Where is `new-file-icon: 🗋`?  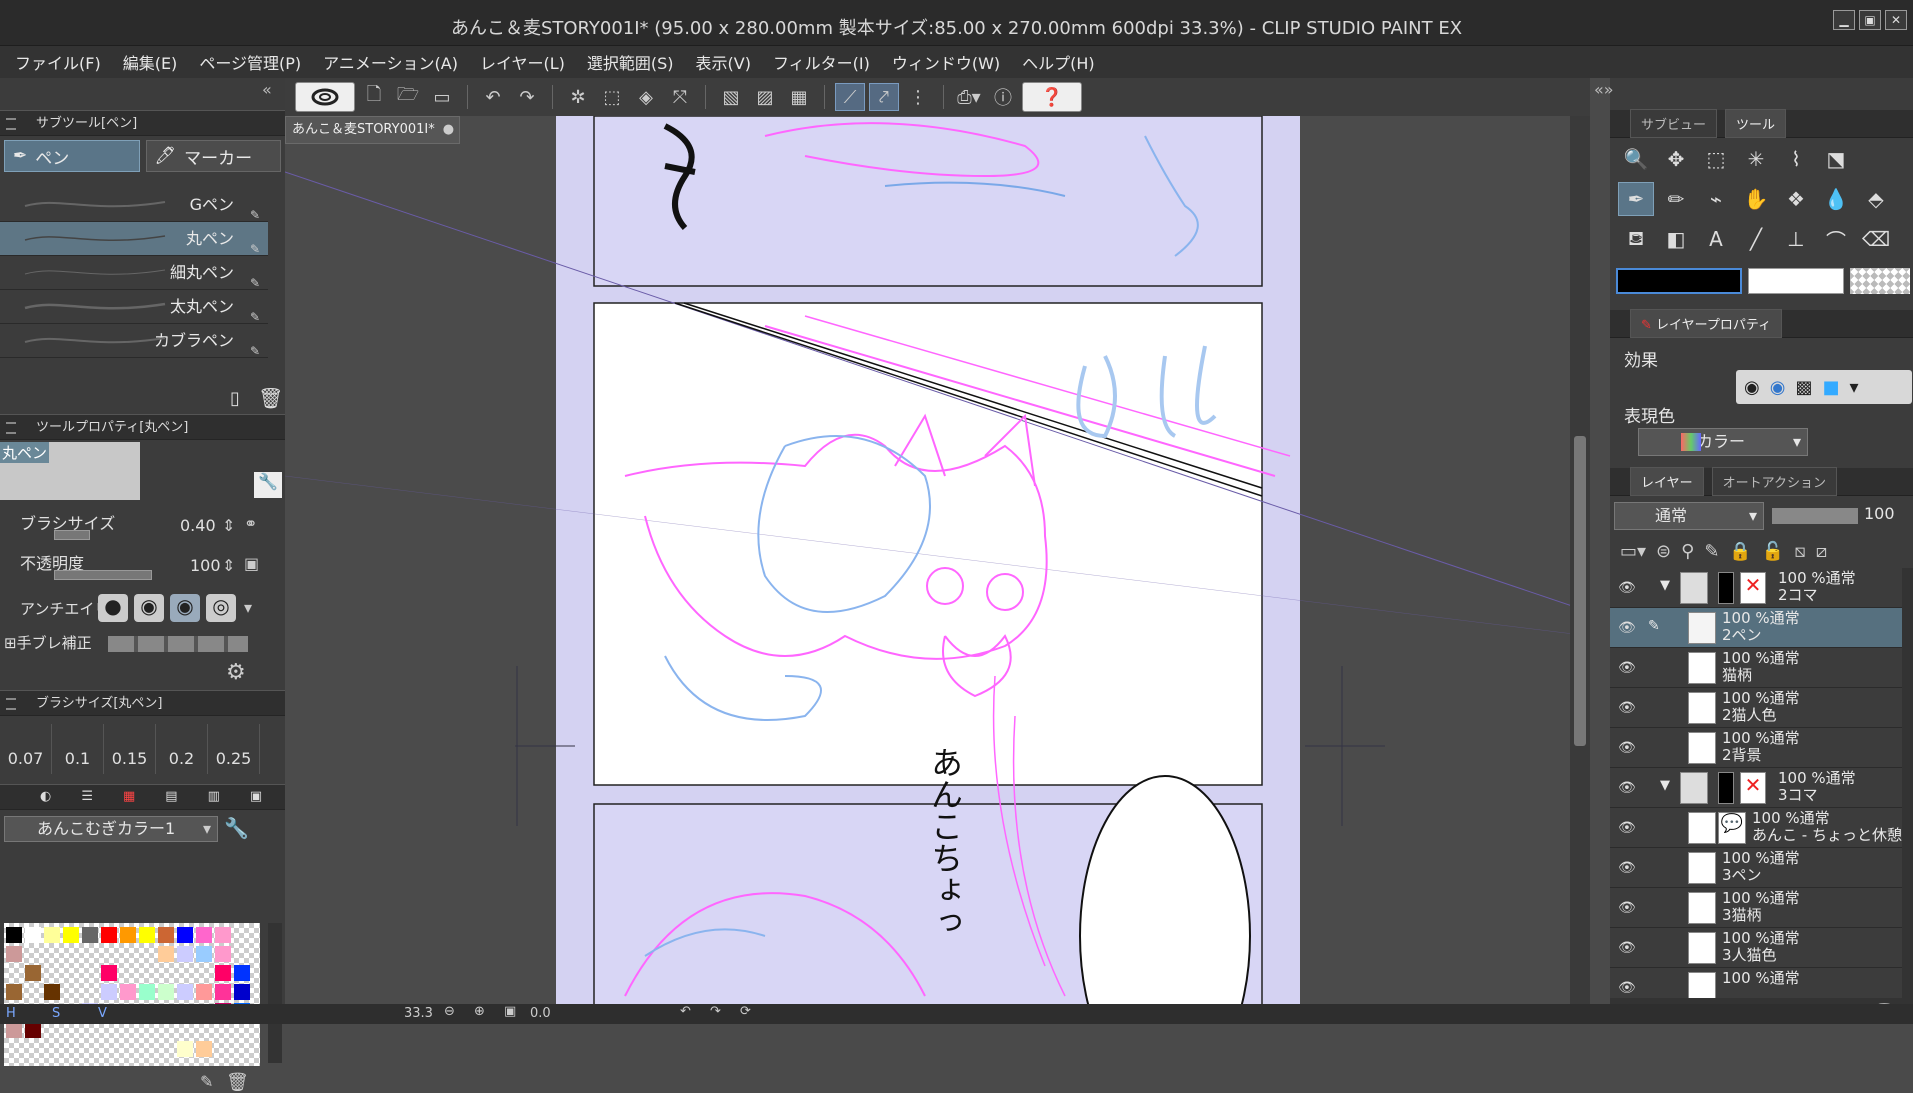 new-file-icon: 🗋 is located at coordinates (374, 97).